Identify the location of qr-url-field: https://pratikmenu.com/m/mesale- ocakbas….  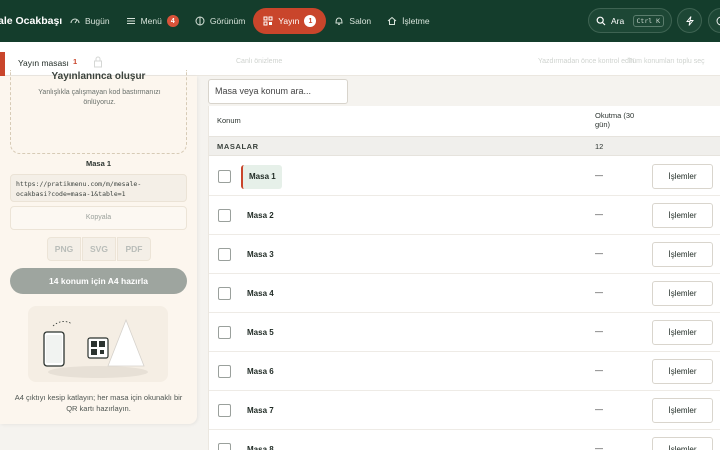
(98, 188).